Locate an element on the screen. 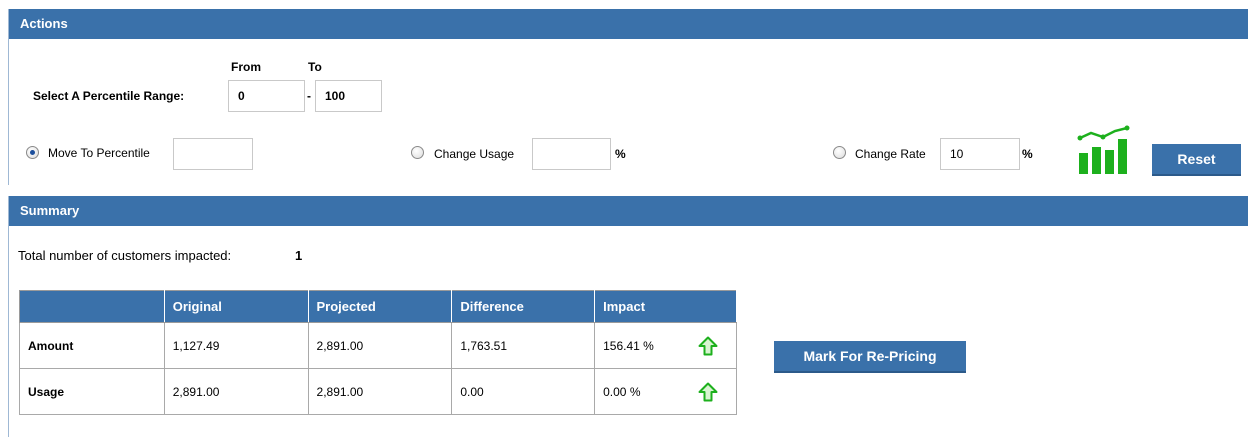 Image resolution: width=1248 pixels, height=437 pixels. percentile-range-label: Select A Percentile Range: is located at coordinates (109, 96).